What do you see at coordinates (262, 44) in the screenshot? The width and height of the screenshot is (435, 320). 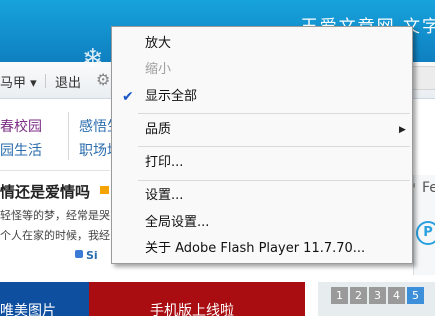 I see `menu-item-zoom-in: 放大` at bounding box center [262, 44].